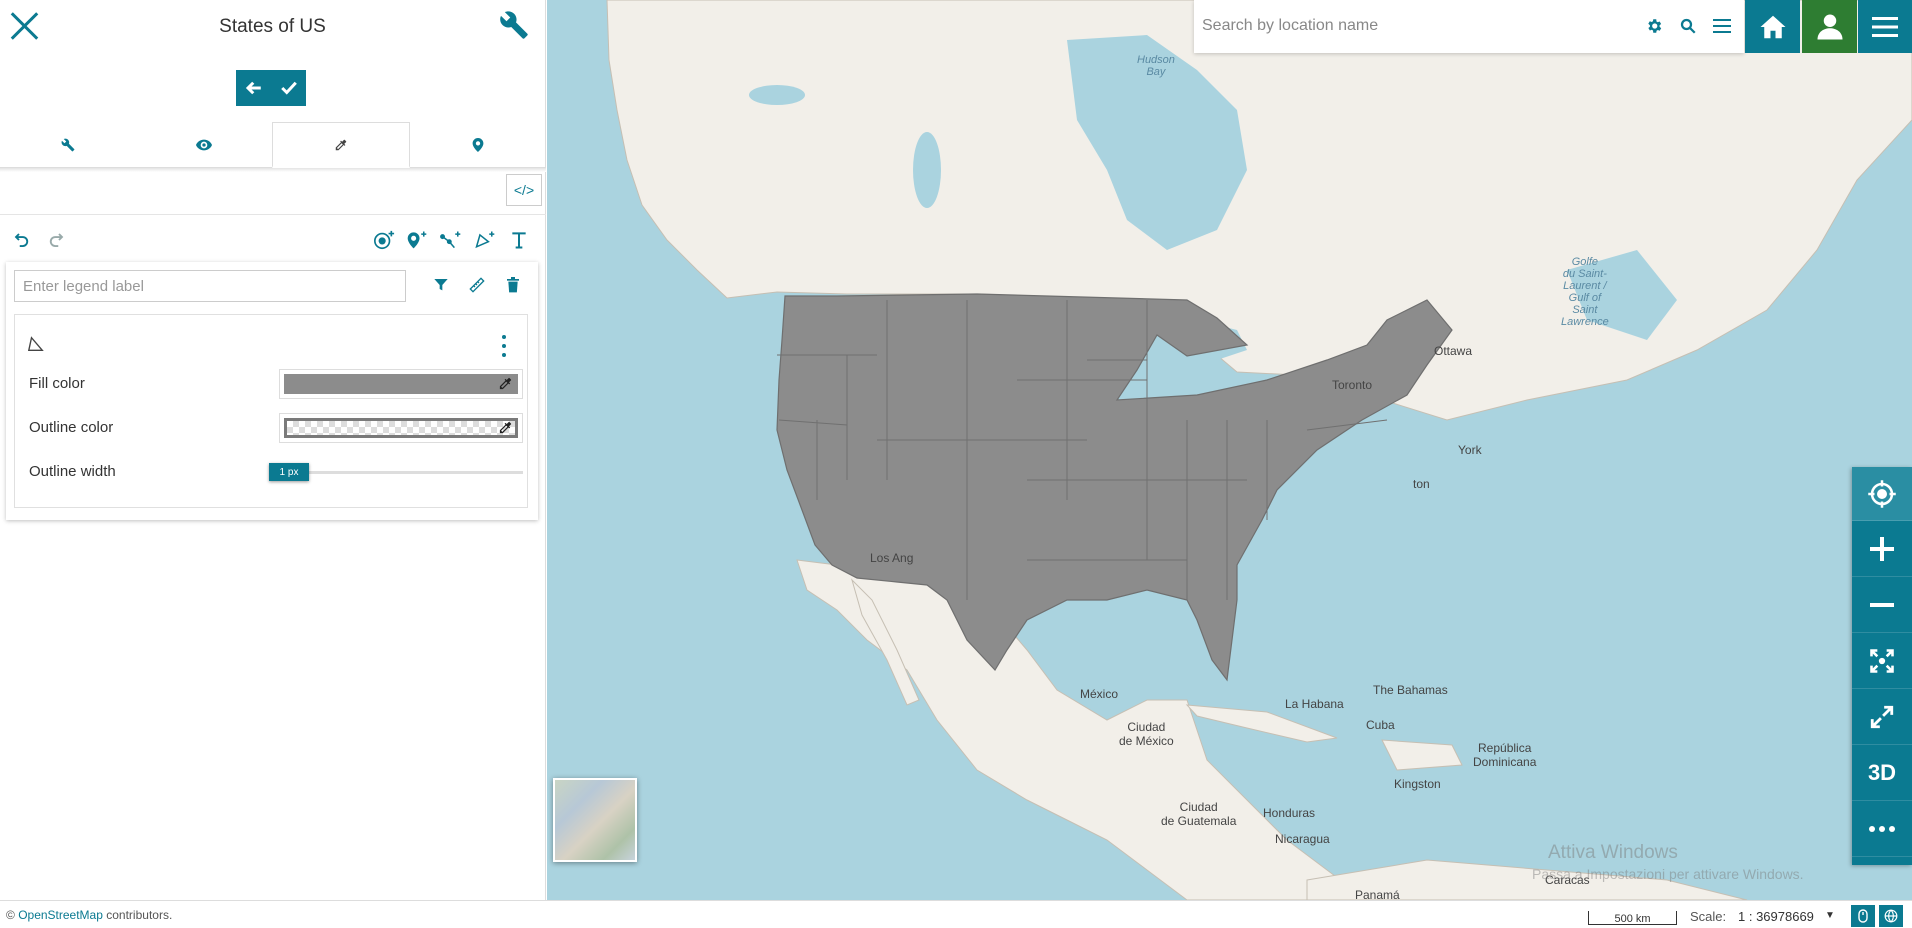  Describe the element at coordinates (441, 285) in the screenshot. I see `filter-icon` at that location.